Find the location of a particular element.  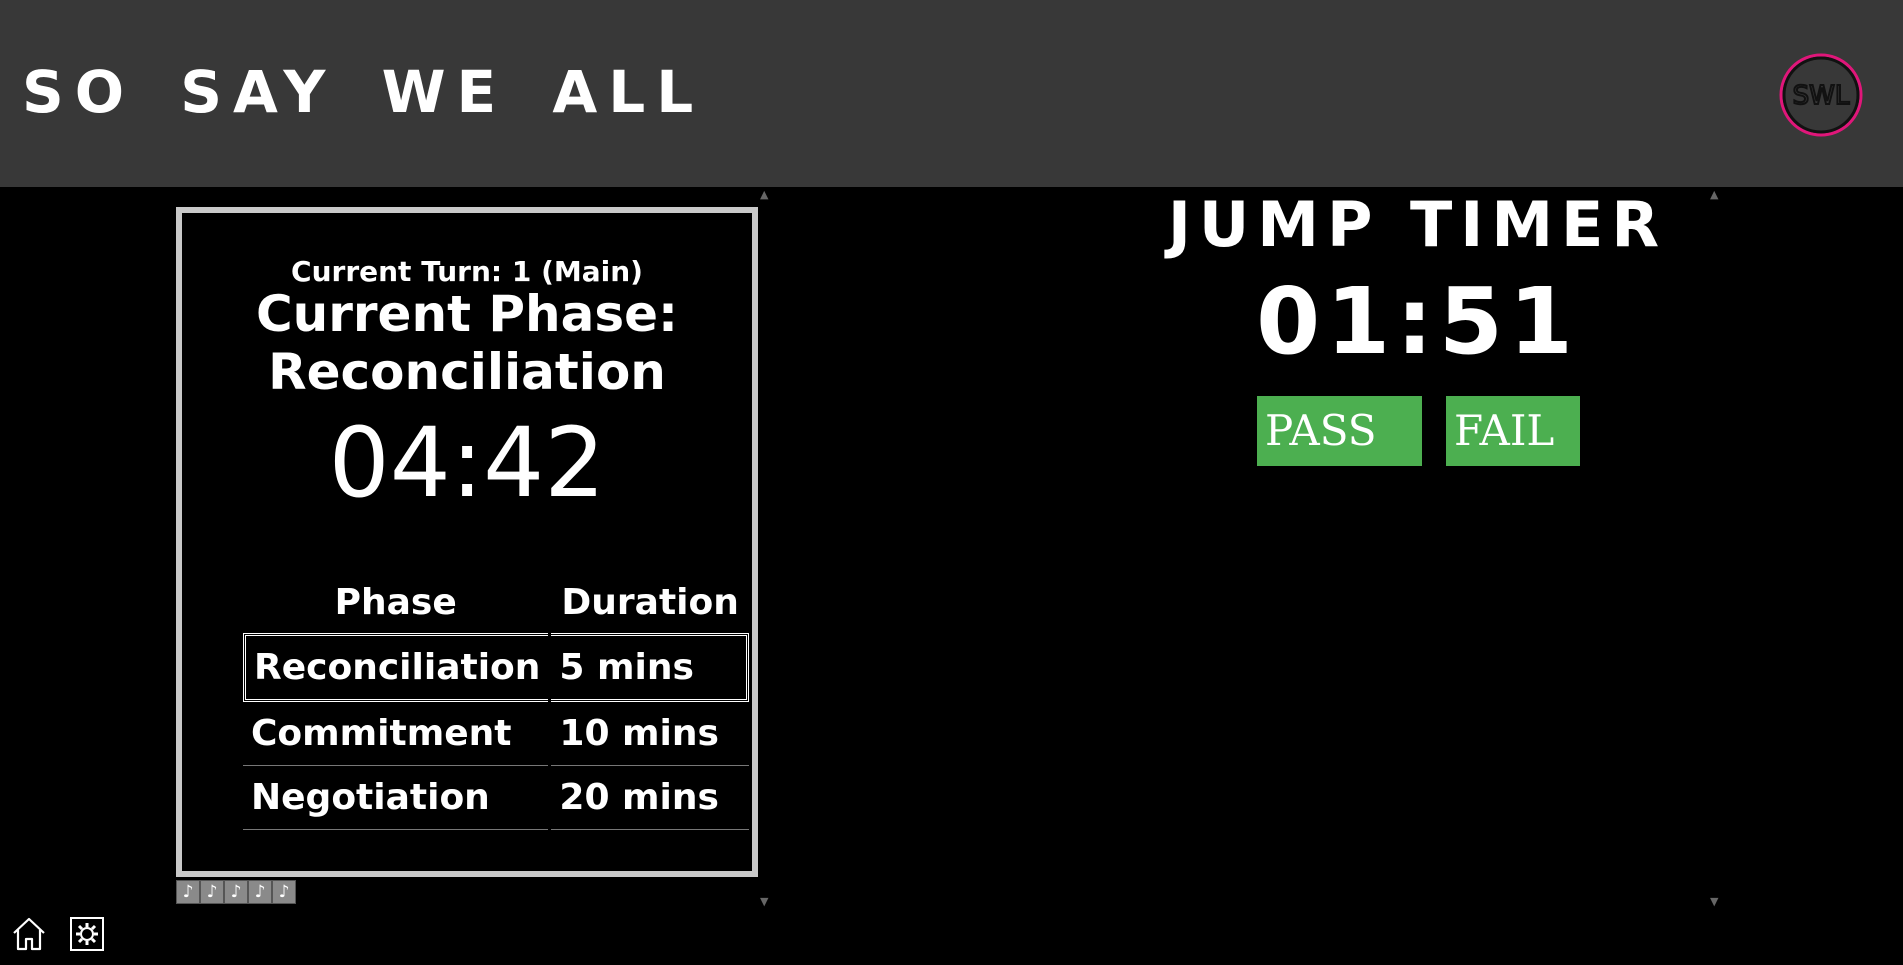

phase-cell: Negotiation is located at coordinates (396, 798).